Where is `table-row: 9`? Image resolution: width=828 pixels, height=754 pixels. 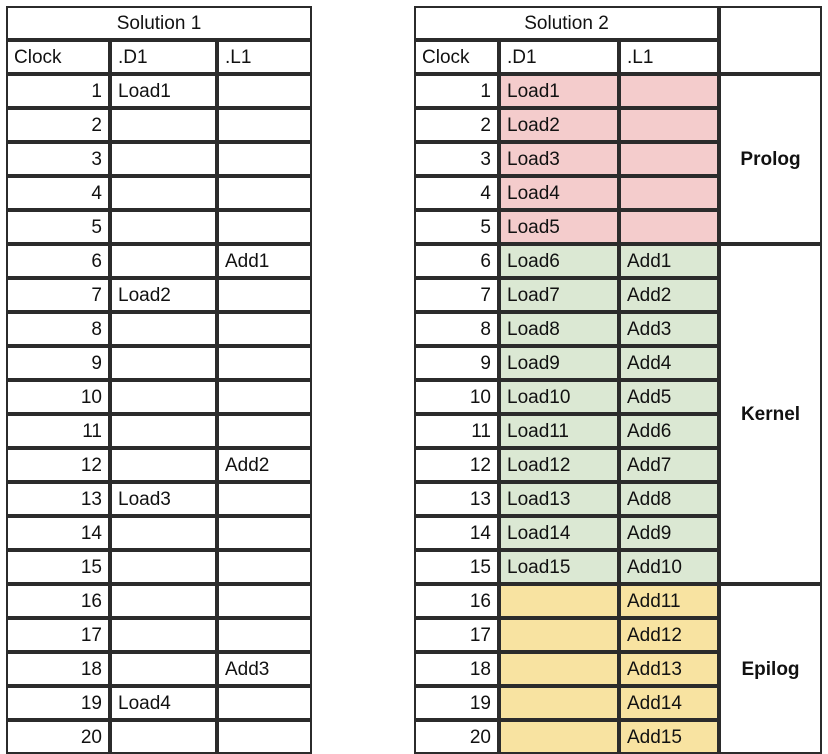 table-row: 9 is located at coordinates (159, 363).